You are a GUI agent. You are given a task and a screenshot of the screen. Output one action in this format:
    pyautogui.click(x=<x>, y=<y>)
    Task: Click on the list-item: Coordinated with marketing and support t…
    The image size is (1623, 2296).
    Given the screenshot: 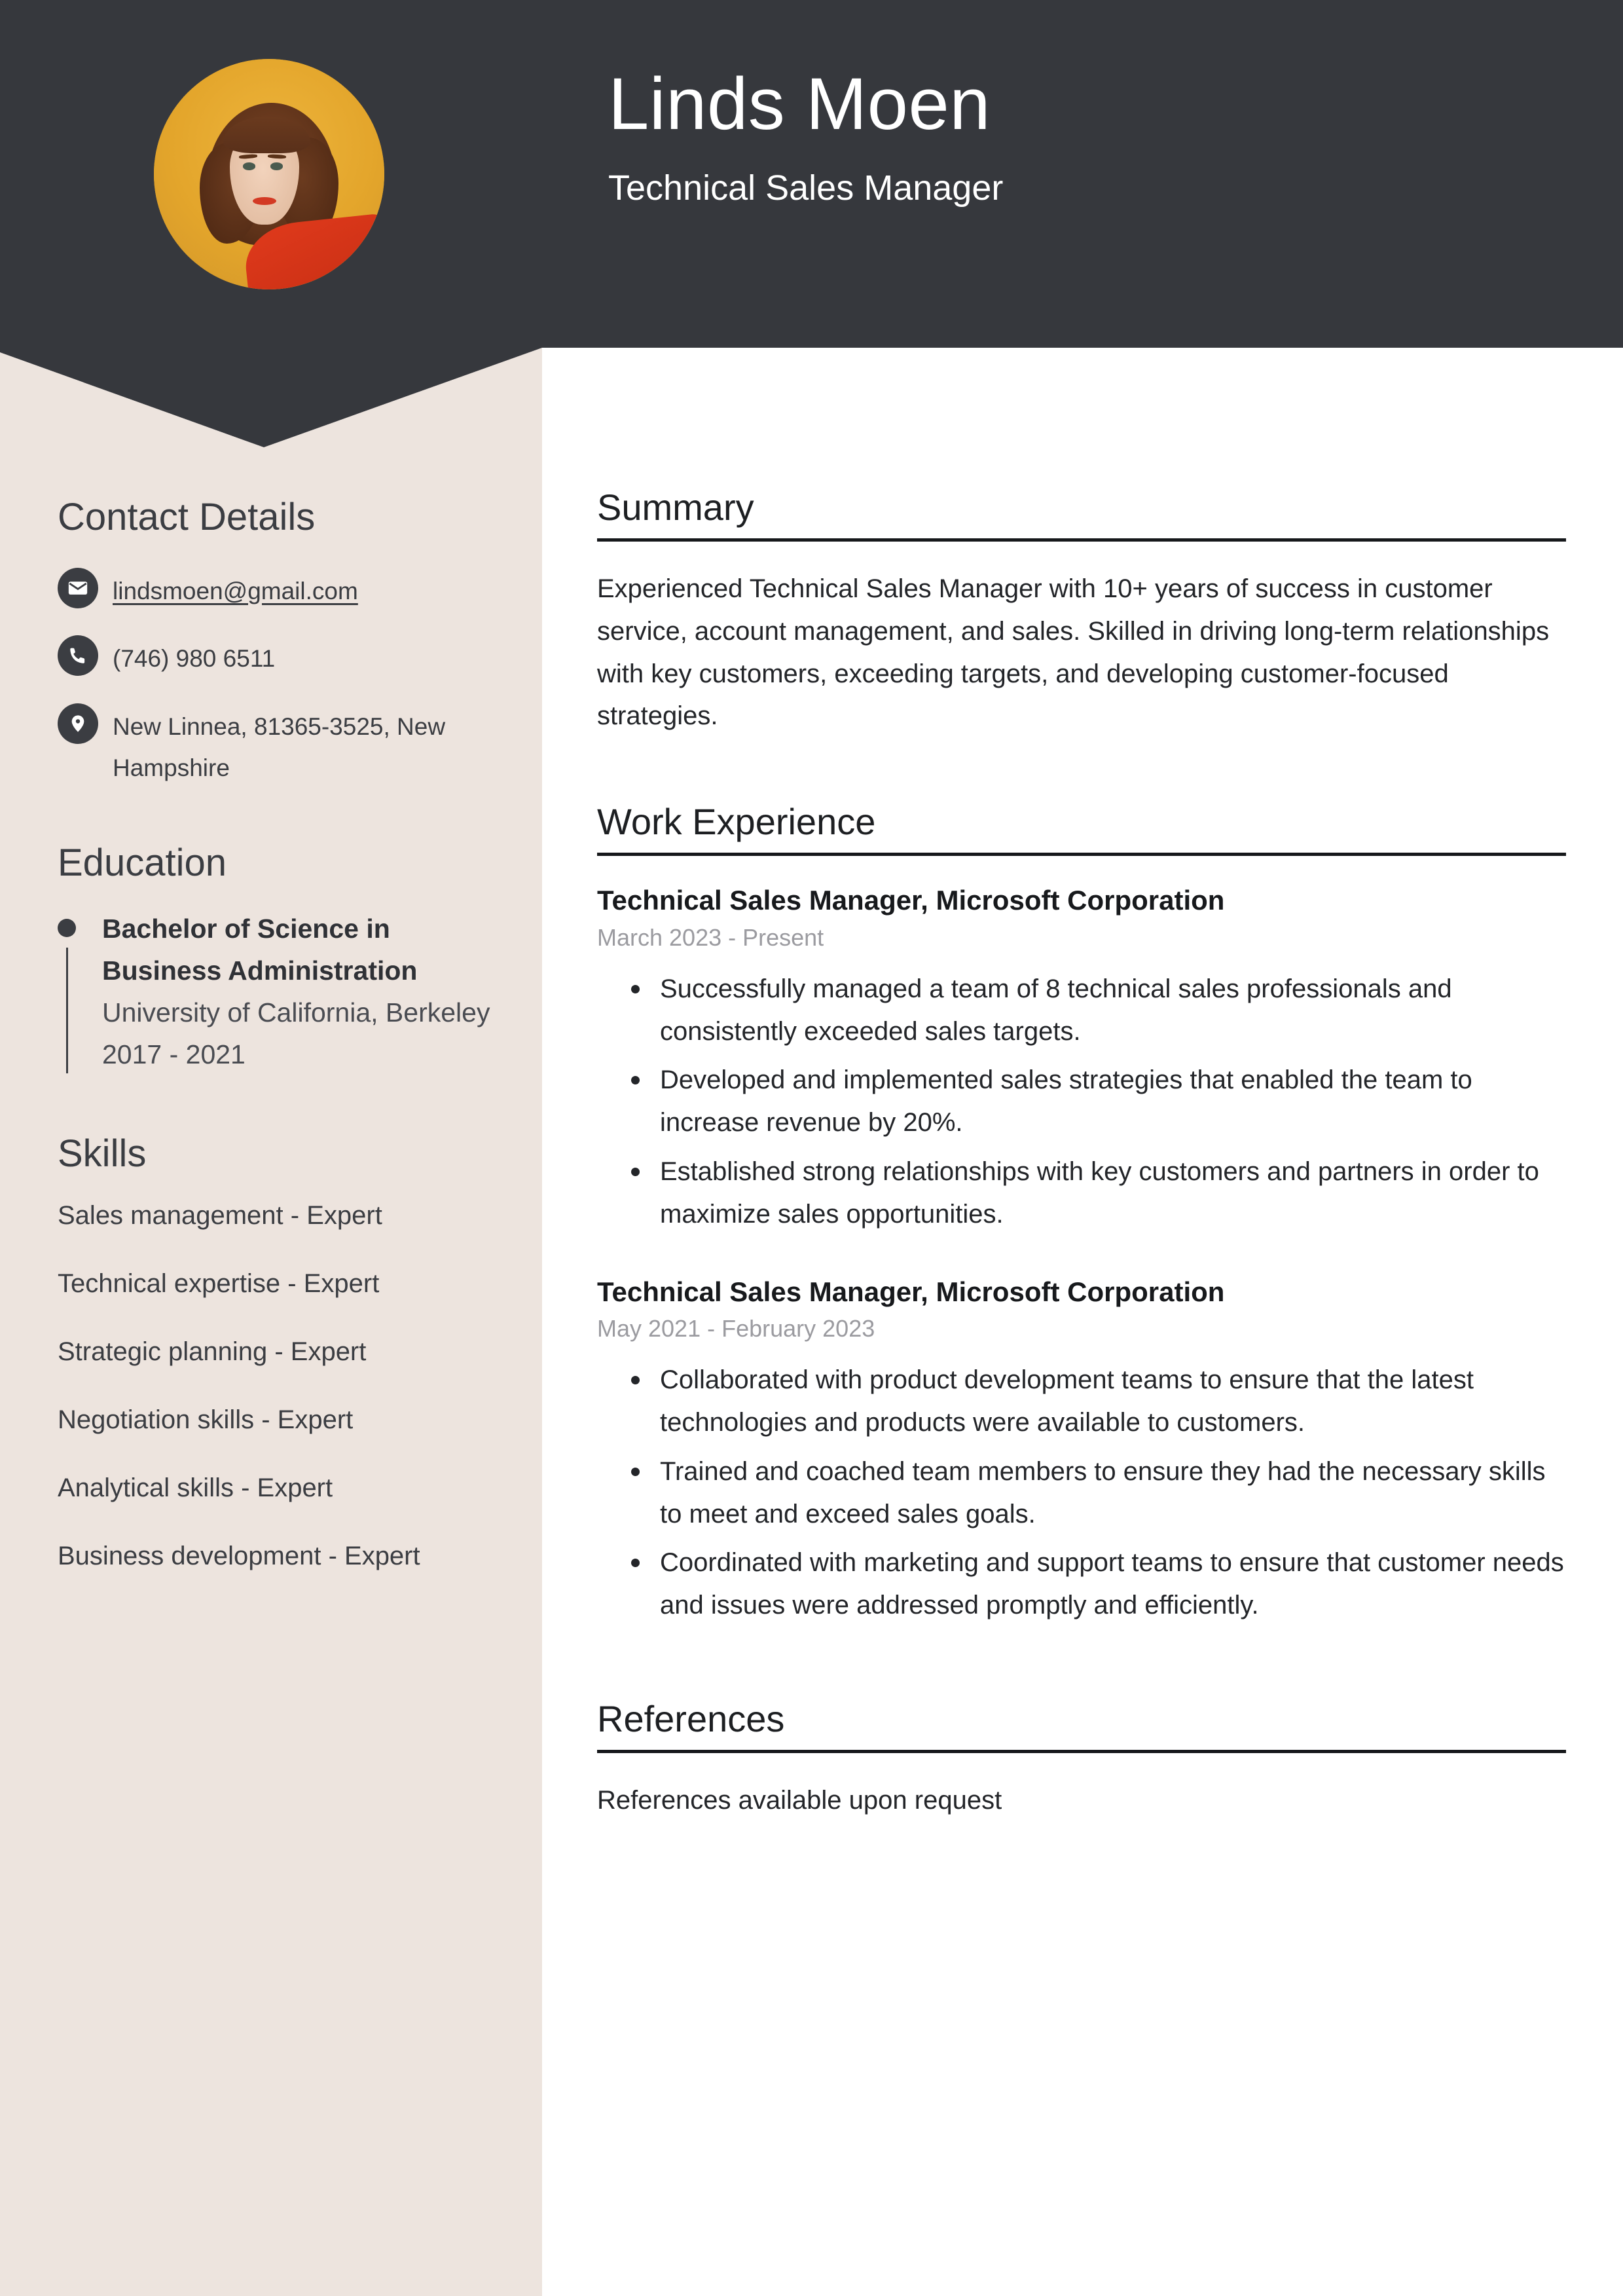 What is the action you would take?
    pyautogui.click(x=1098, y=1584)
    